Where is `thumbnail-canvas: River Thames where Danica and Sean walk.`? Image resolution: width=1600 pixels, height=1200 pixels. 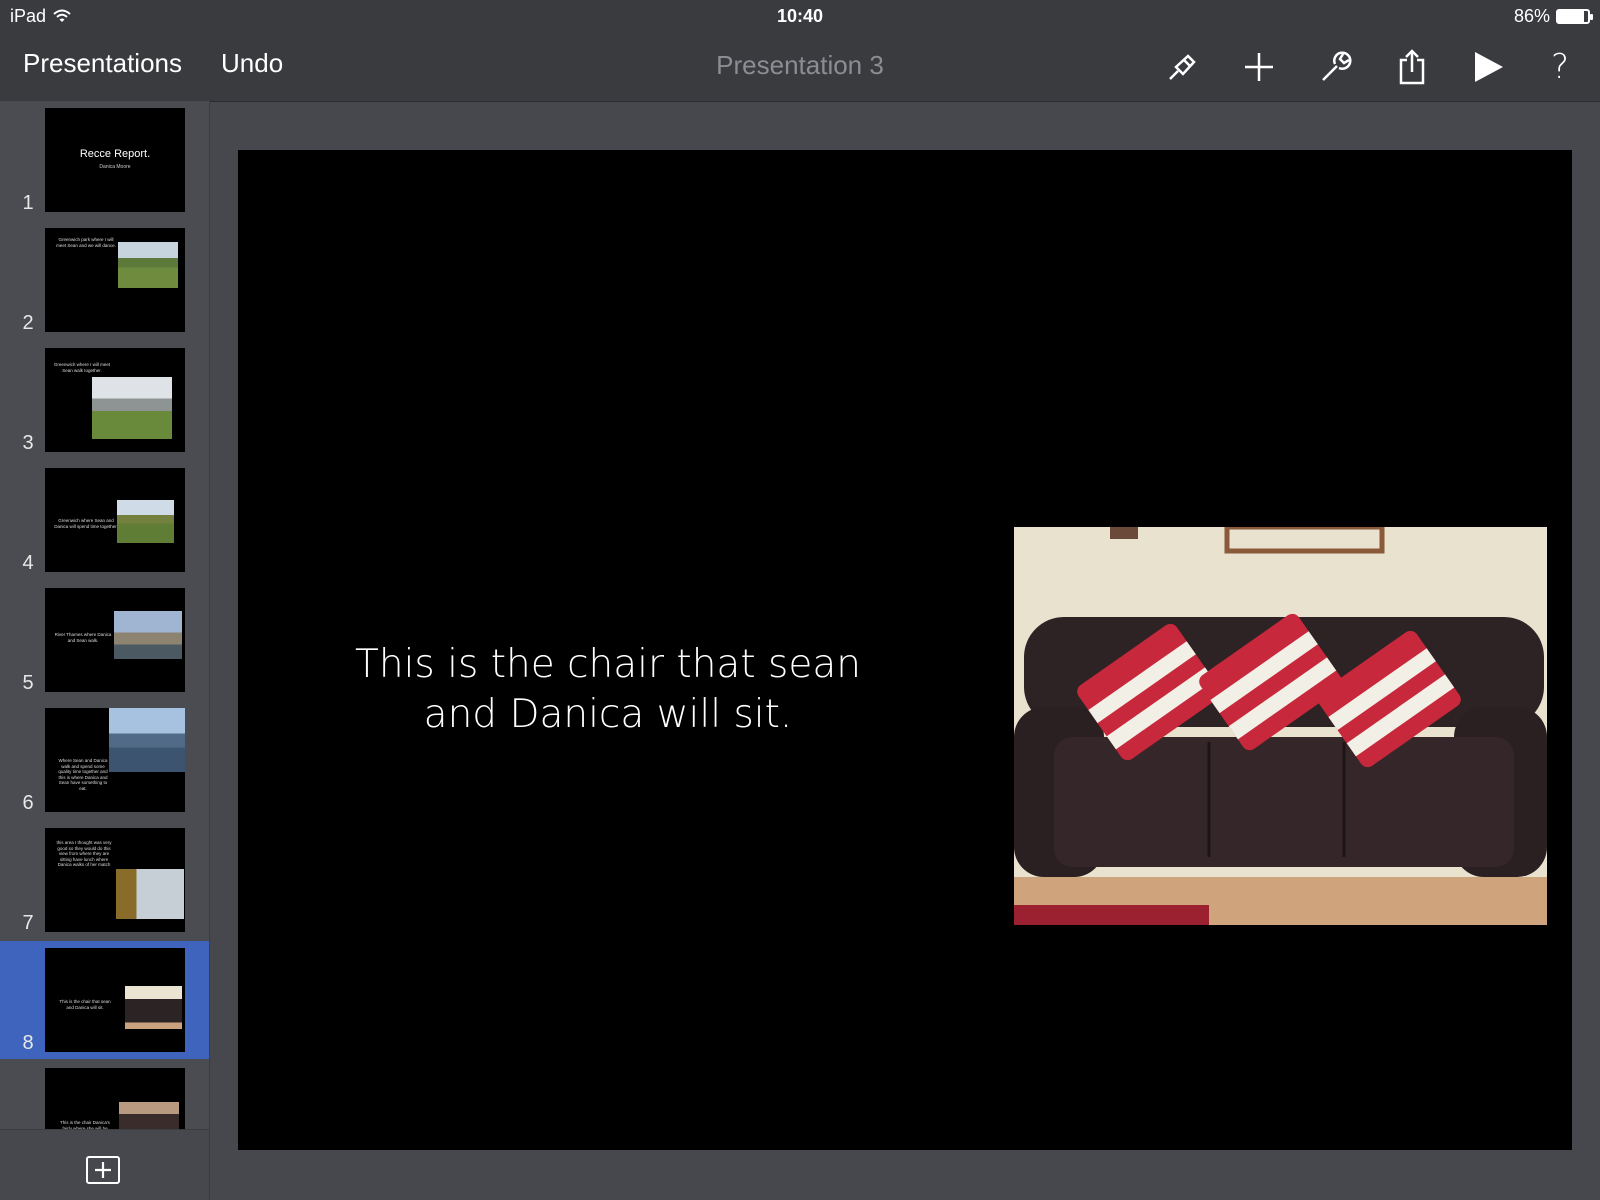
thumbnail-canvas: River Thames where Danica and Sean walk. is located at coordinates (115, 640).